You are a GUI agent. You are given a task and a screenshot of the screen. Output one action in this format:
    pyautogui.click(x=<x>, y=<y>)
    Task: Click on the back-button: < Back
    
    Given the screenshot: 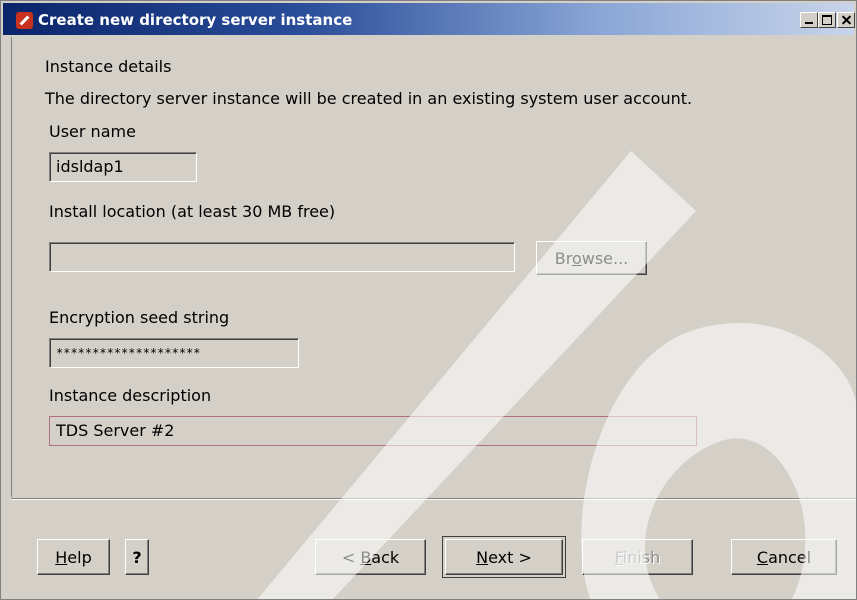 What is the action you would take?
    pyautogui.click(x=370, y=557)
    